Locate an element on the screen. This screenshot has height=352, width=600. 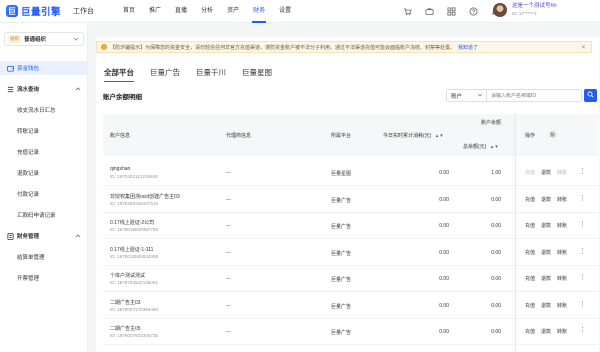
cart-icon is located at coordinates (407, 11).